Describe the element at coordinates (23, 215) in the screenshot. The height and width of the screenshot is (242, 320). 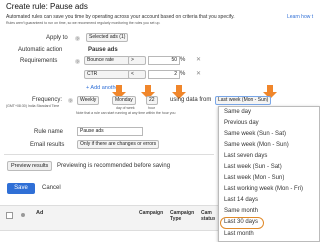
I see `status-dot-icon` at that location.